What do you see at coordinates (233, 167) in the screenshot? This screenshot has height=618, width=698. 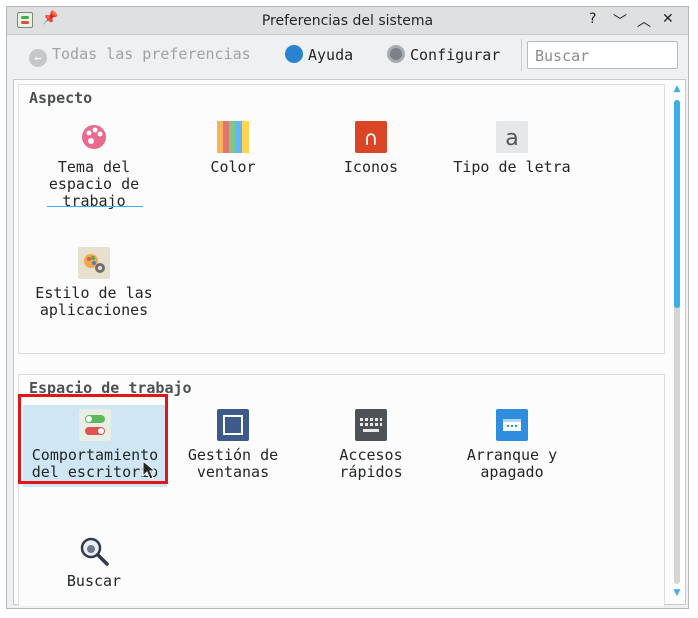 I see `item-label: Color` at bounding box center [233, 167].